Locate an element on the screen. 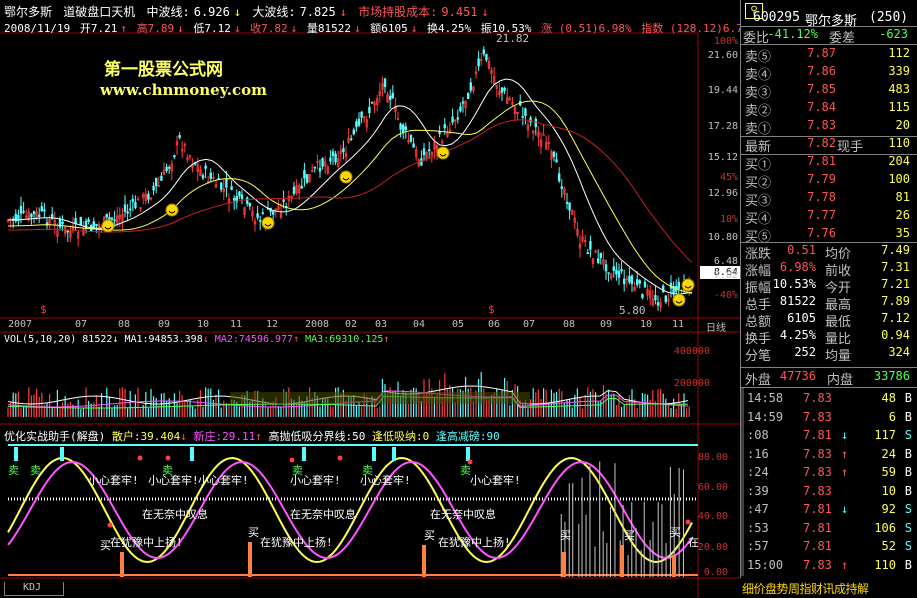 This screenshot has width=917, height=598. price-axis-label-7: 10% is located at coordinates (728, 219).